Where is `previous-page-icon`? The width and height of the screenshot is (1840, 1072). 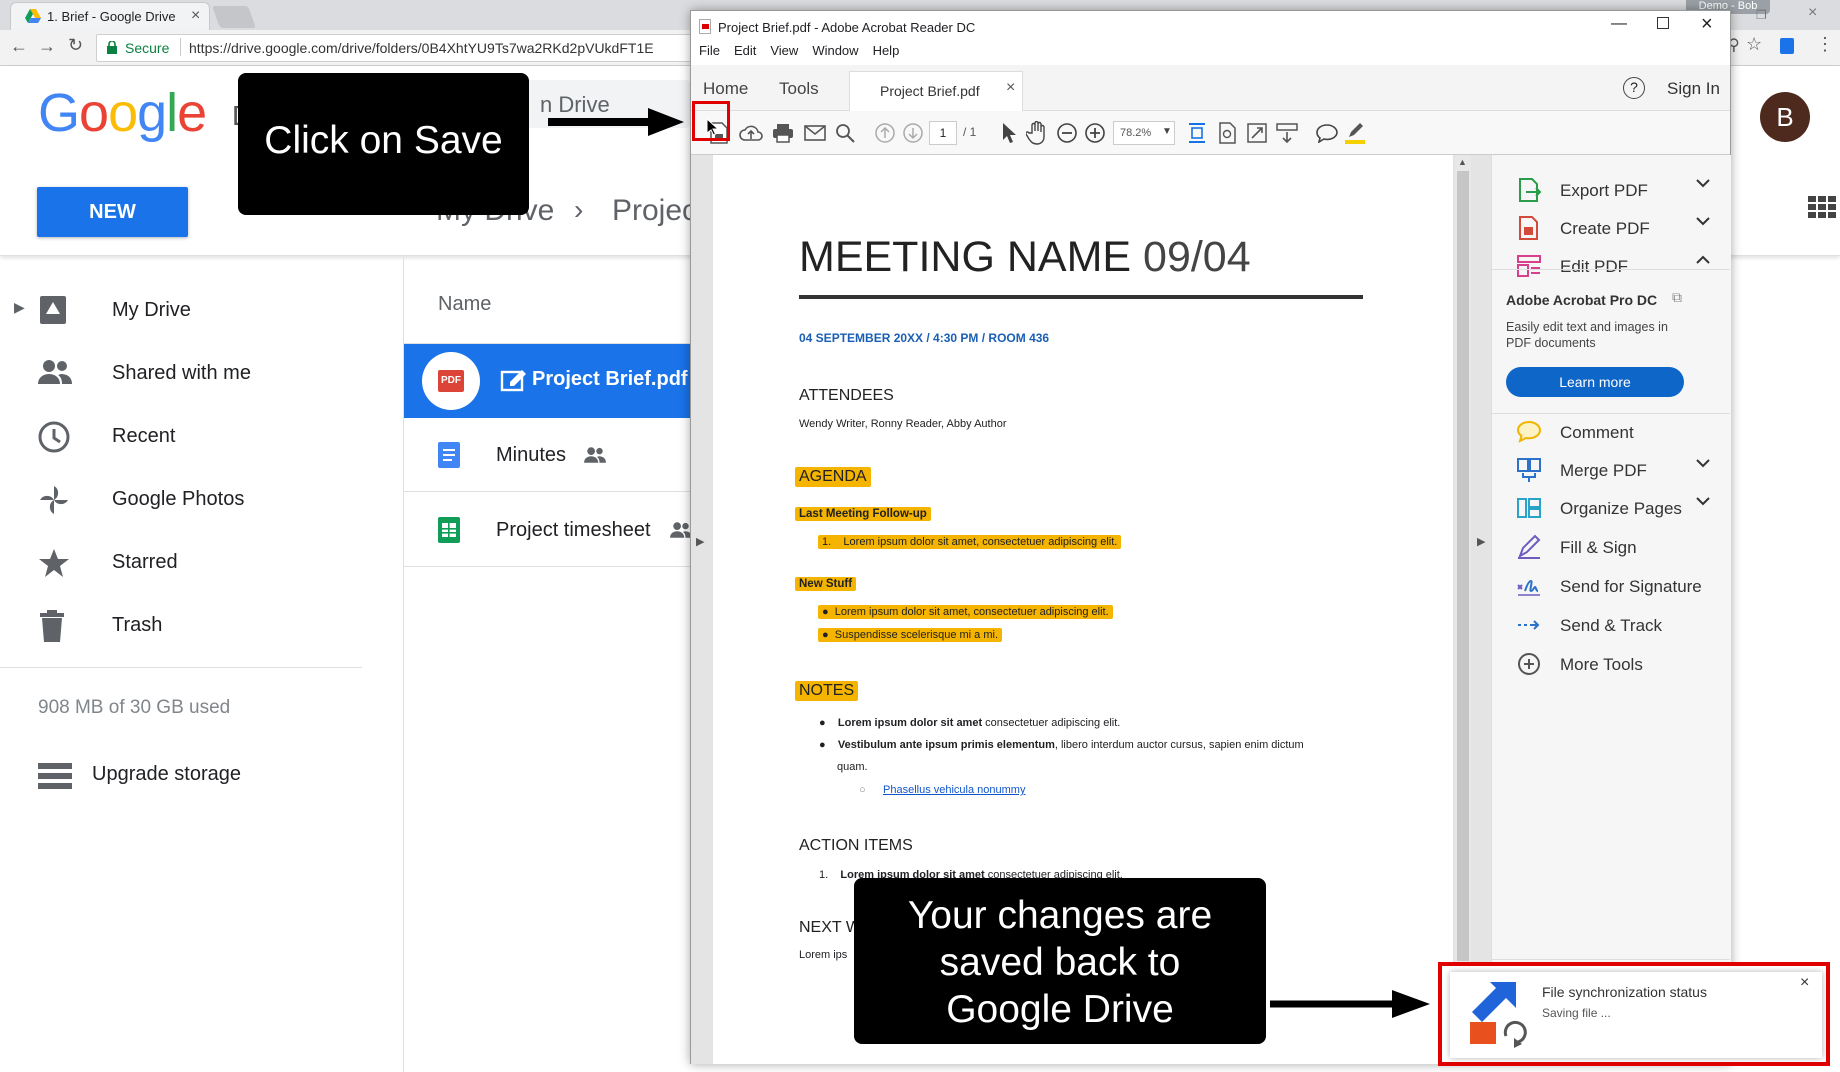
previous-page-icon is located at coordinates (885, 133).